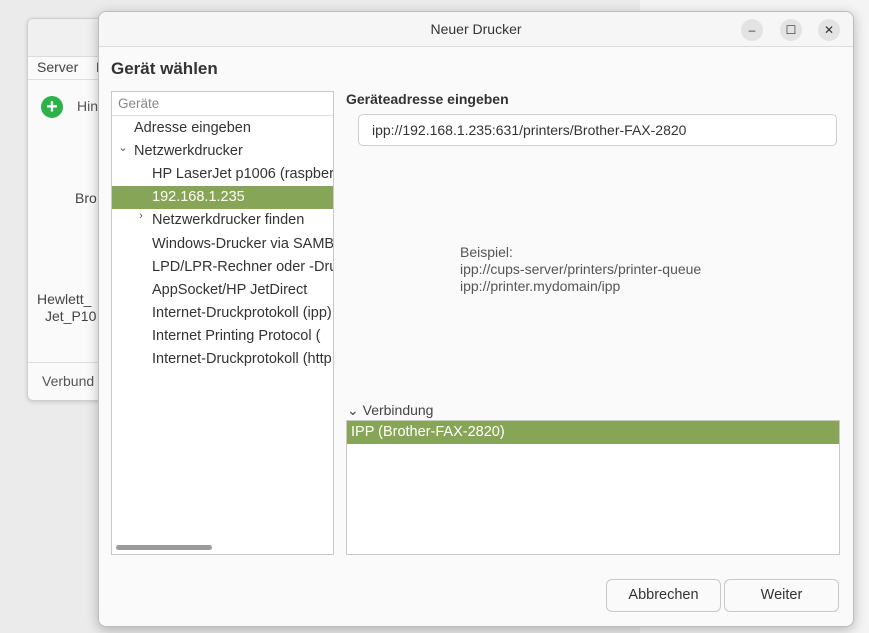 The height and width of the screenshot is (633, 869). Describe the element at coordinates (353, 410) in the screenshot. I see `chevron-down-icon: ⌄` at that location.